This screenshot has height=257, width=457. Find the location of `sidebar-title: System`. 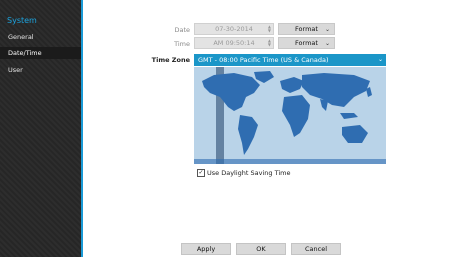

sidebar-title: System is located at coordinates (22, 20).